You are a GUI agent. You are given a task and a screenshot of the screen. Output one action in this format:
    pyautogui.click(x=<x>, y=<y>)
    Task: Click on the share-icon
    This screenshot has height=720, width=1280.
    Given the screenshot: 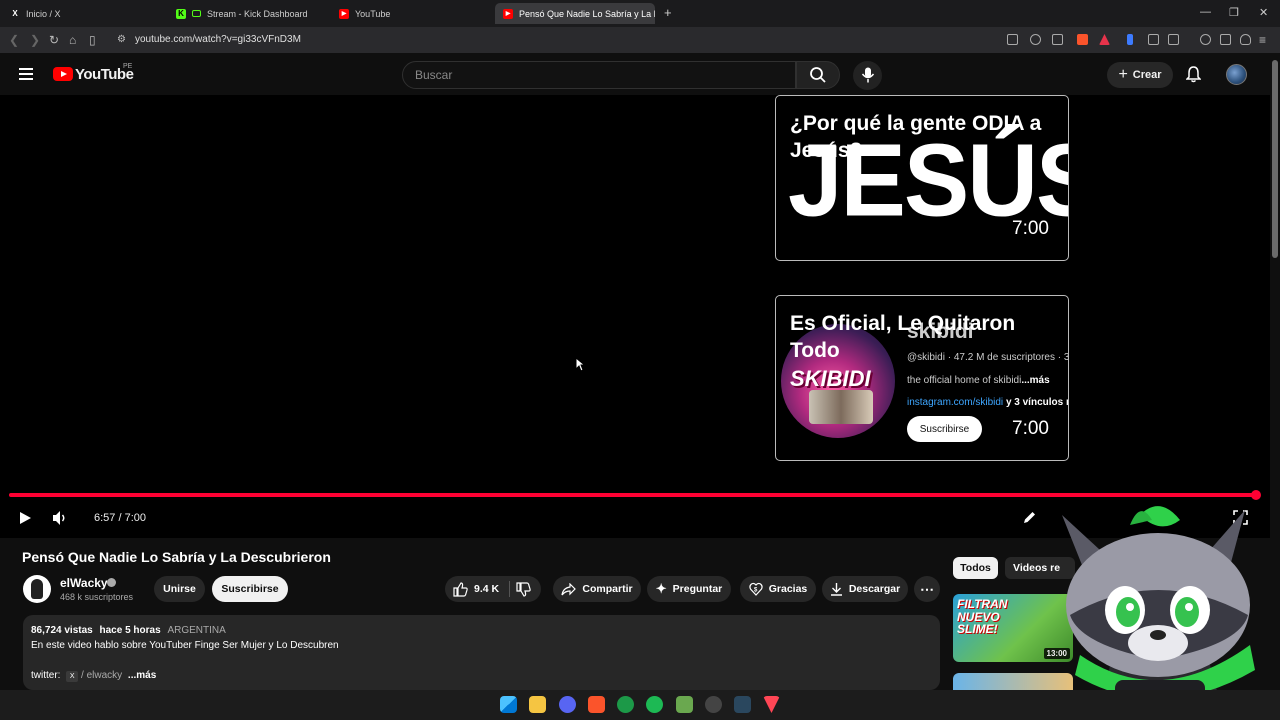 What is the action you would take?
    pyautogui.click(x=569, y=588)
    